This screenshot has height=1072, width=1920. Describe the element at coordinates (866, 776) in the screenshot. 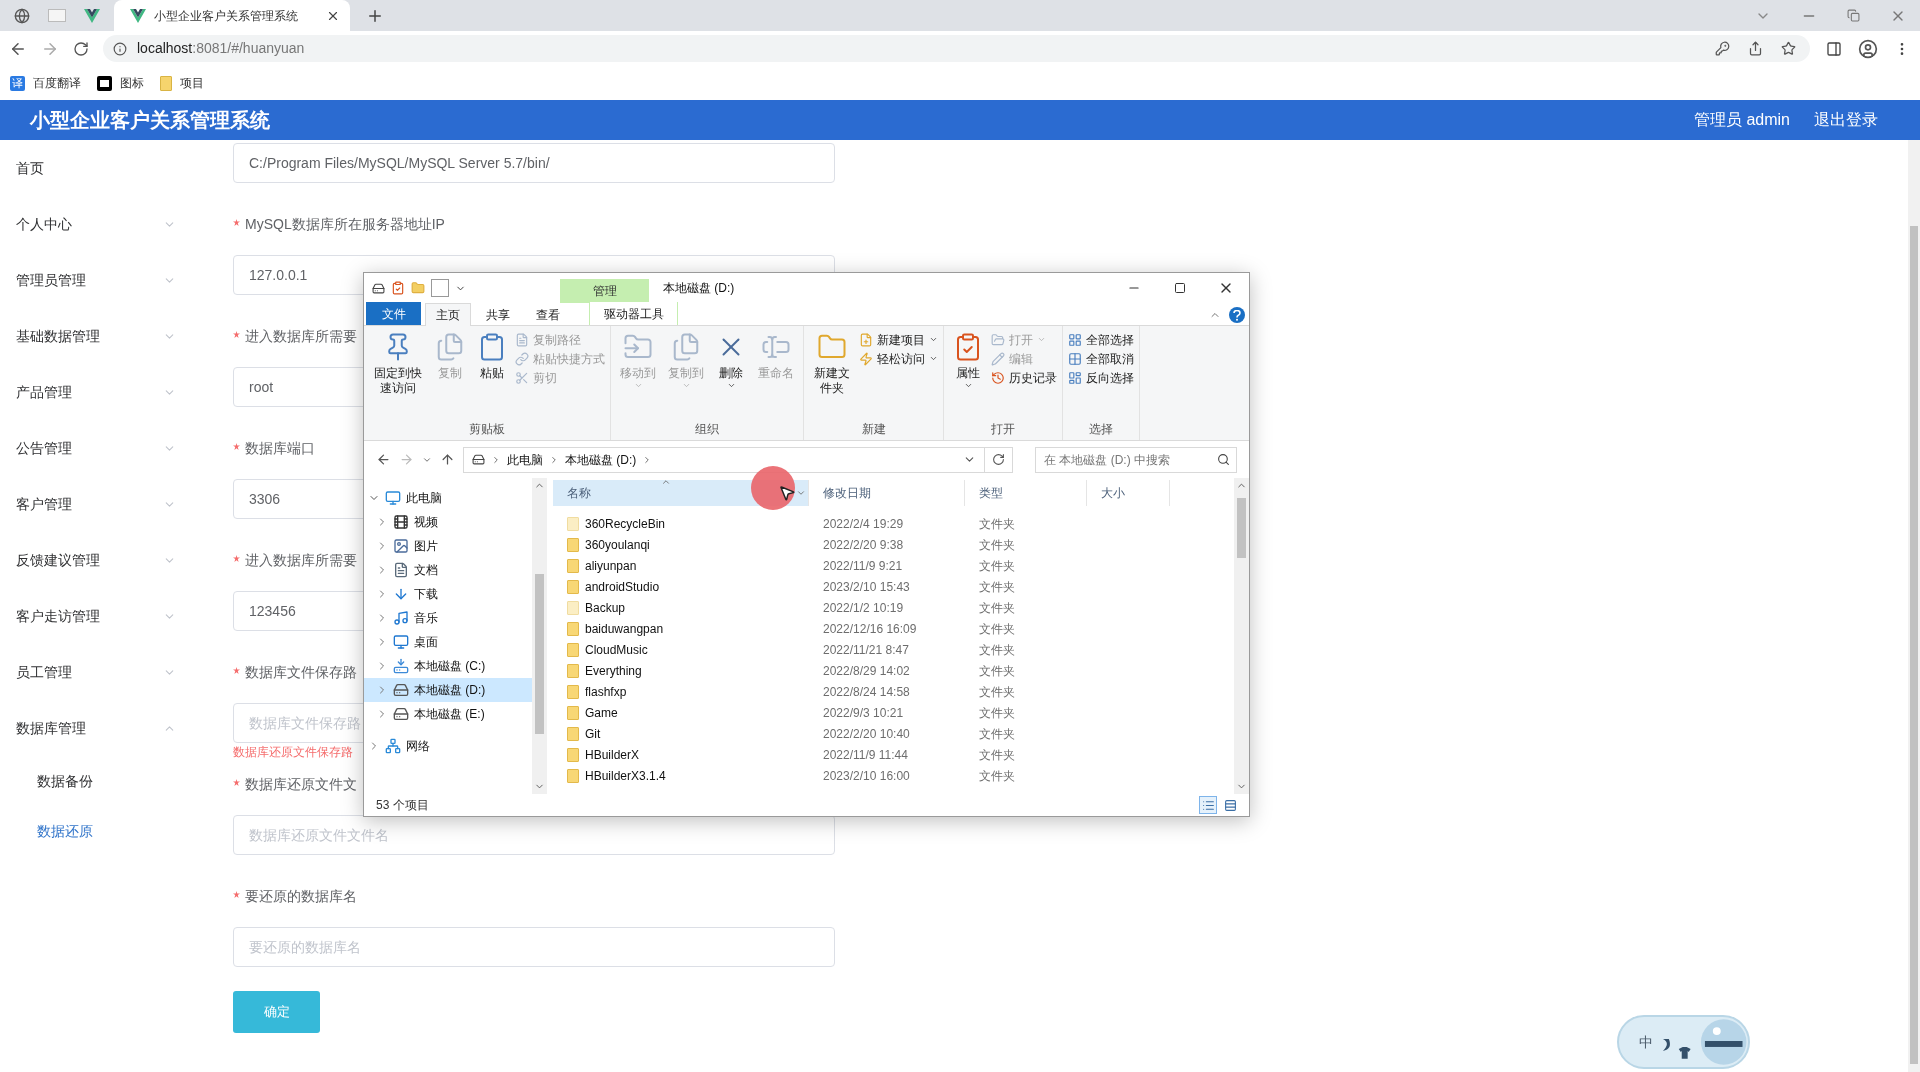

I see `table-cell-text: 2023/2/10 16:00` at that location.